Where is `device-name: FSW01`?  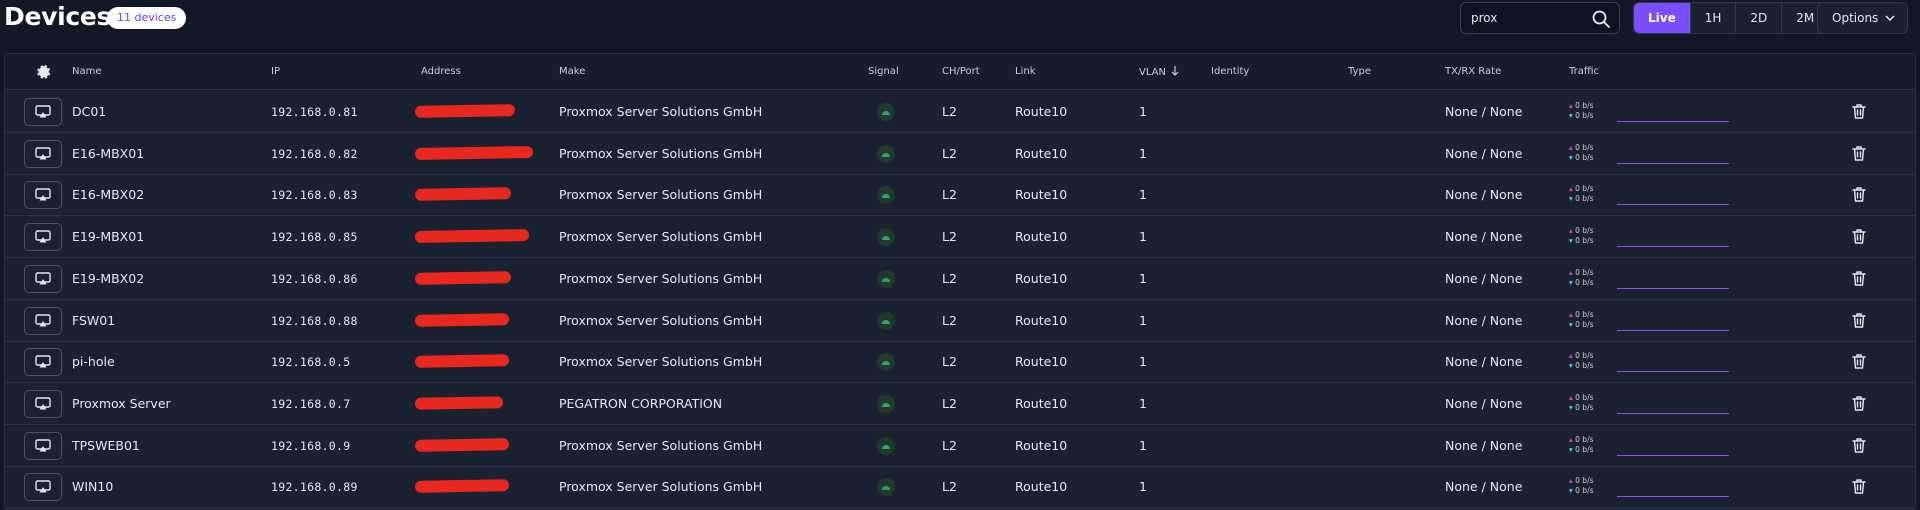 device-name: FSW01 is located at coordinates (93, 320).